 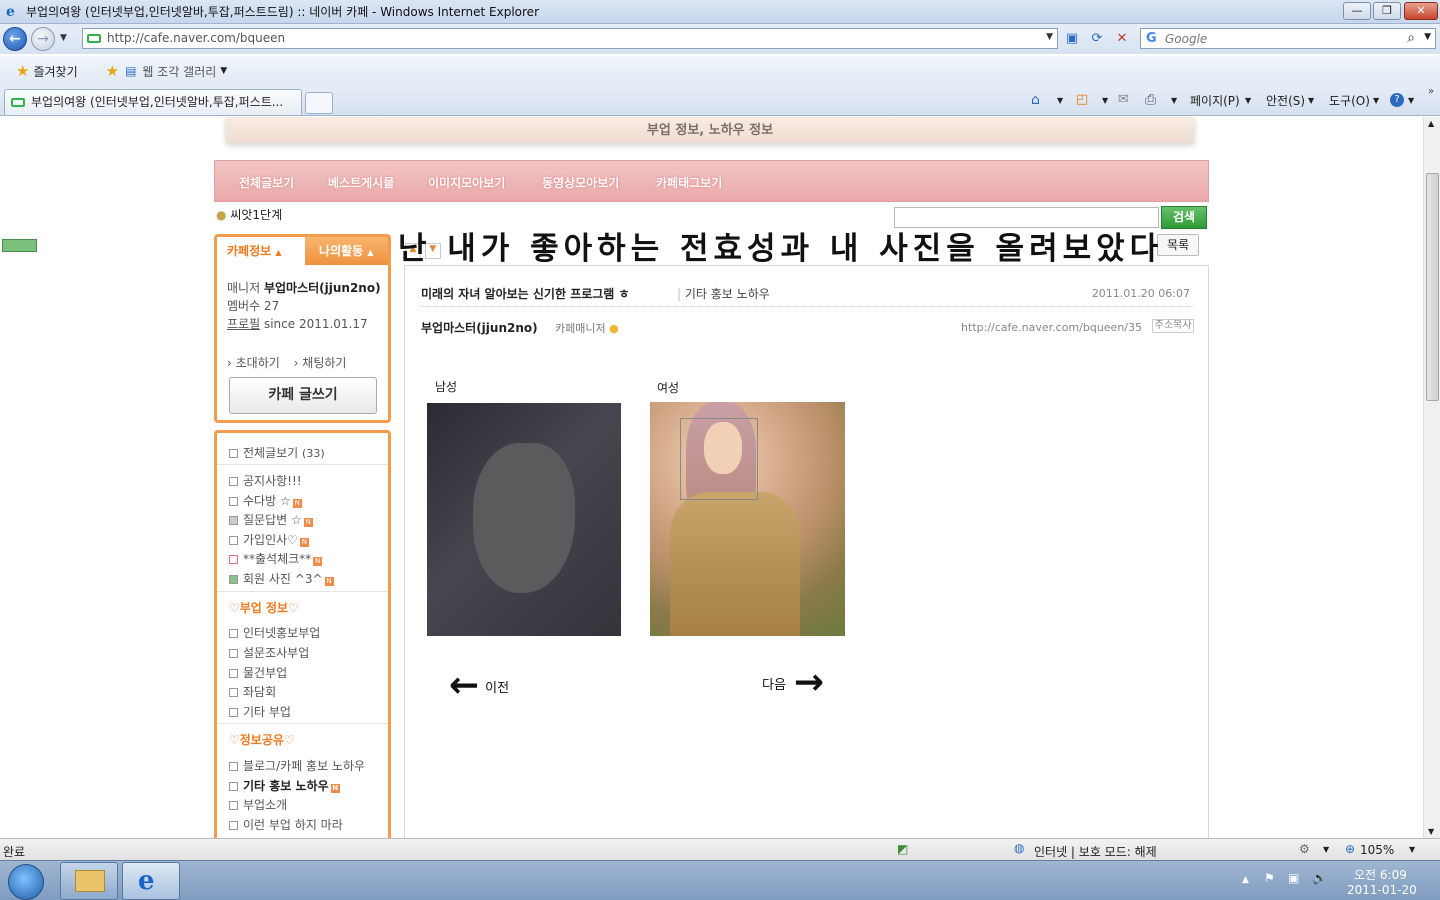 What do you see at coordinates (1357, 11) in the screenshot?
I see `minimize-button: —` at bounding box center [1357, 11].